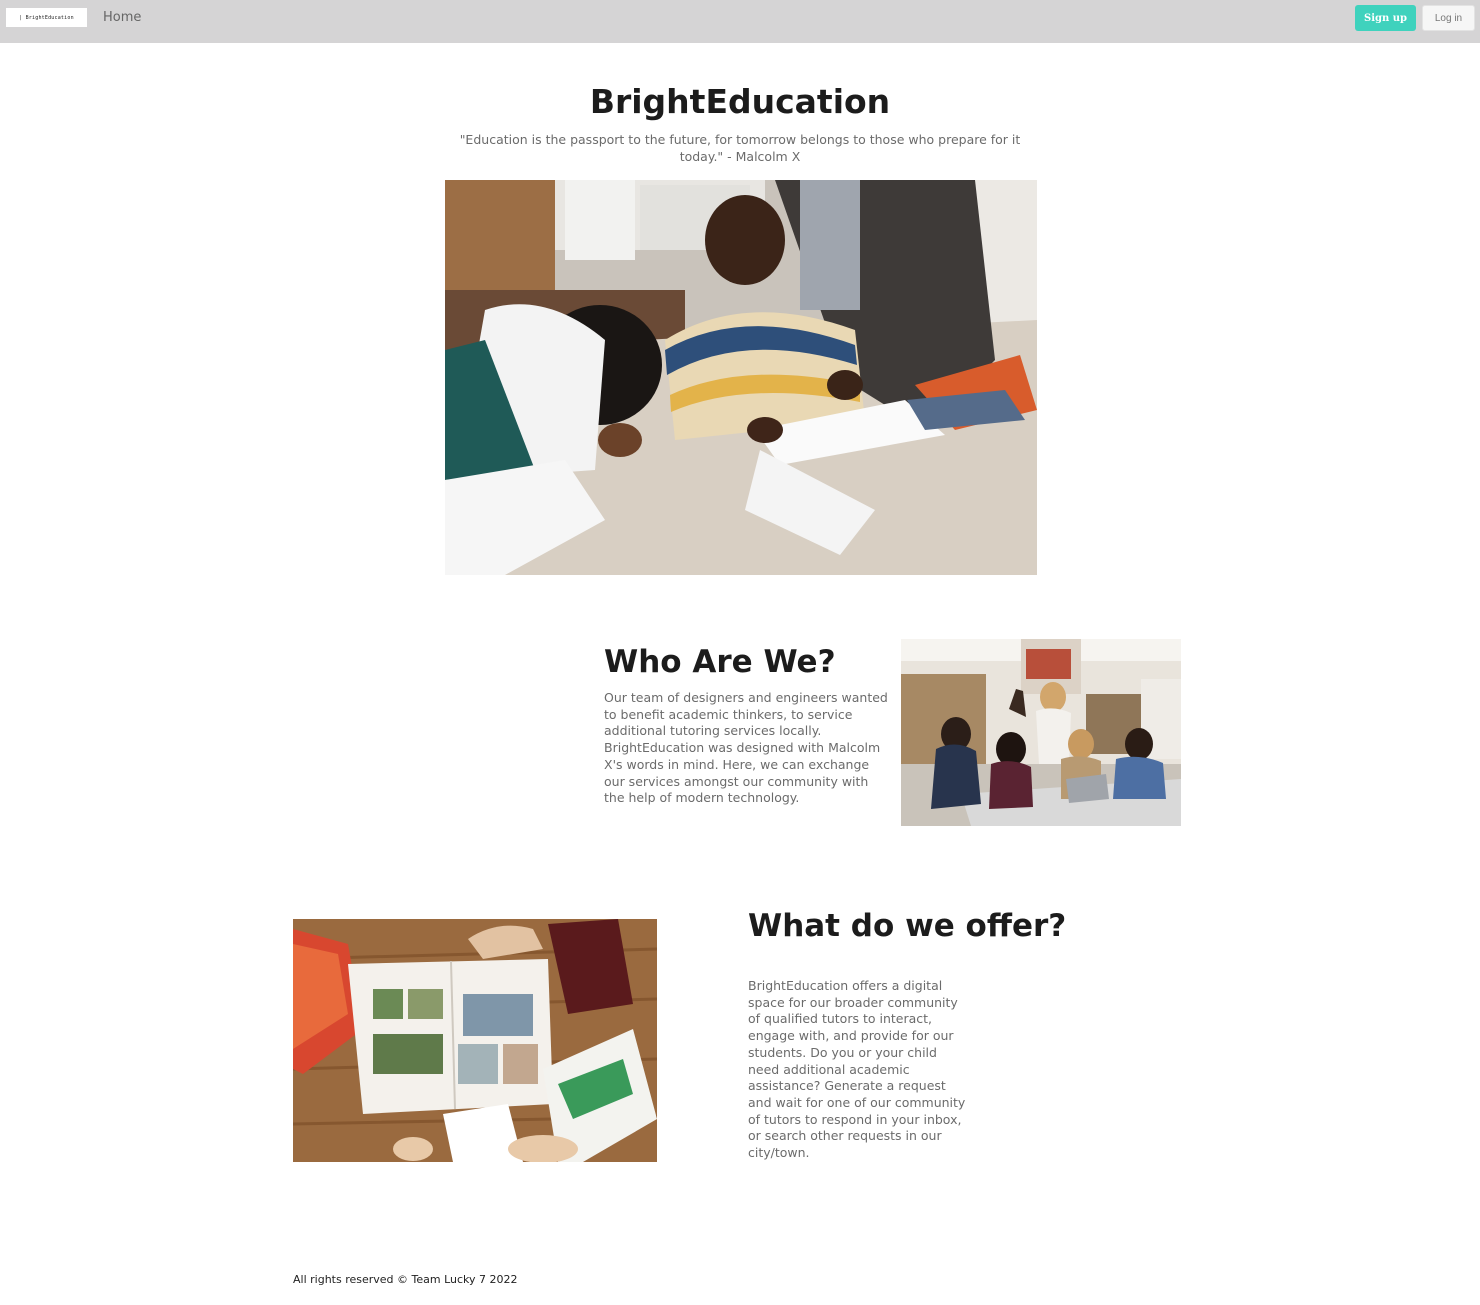 The height and width of the screenshot is (1305, 1480). Describe the element at coordinates (475, 1040) in the screenshot. I see `books-table-photo` at that location.